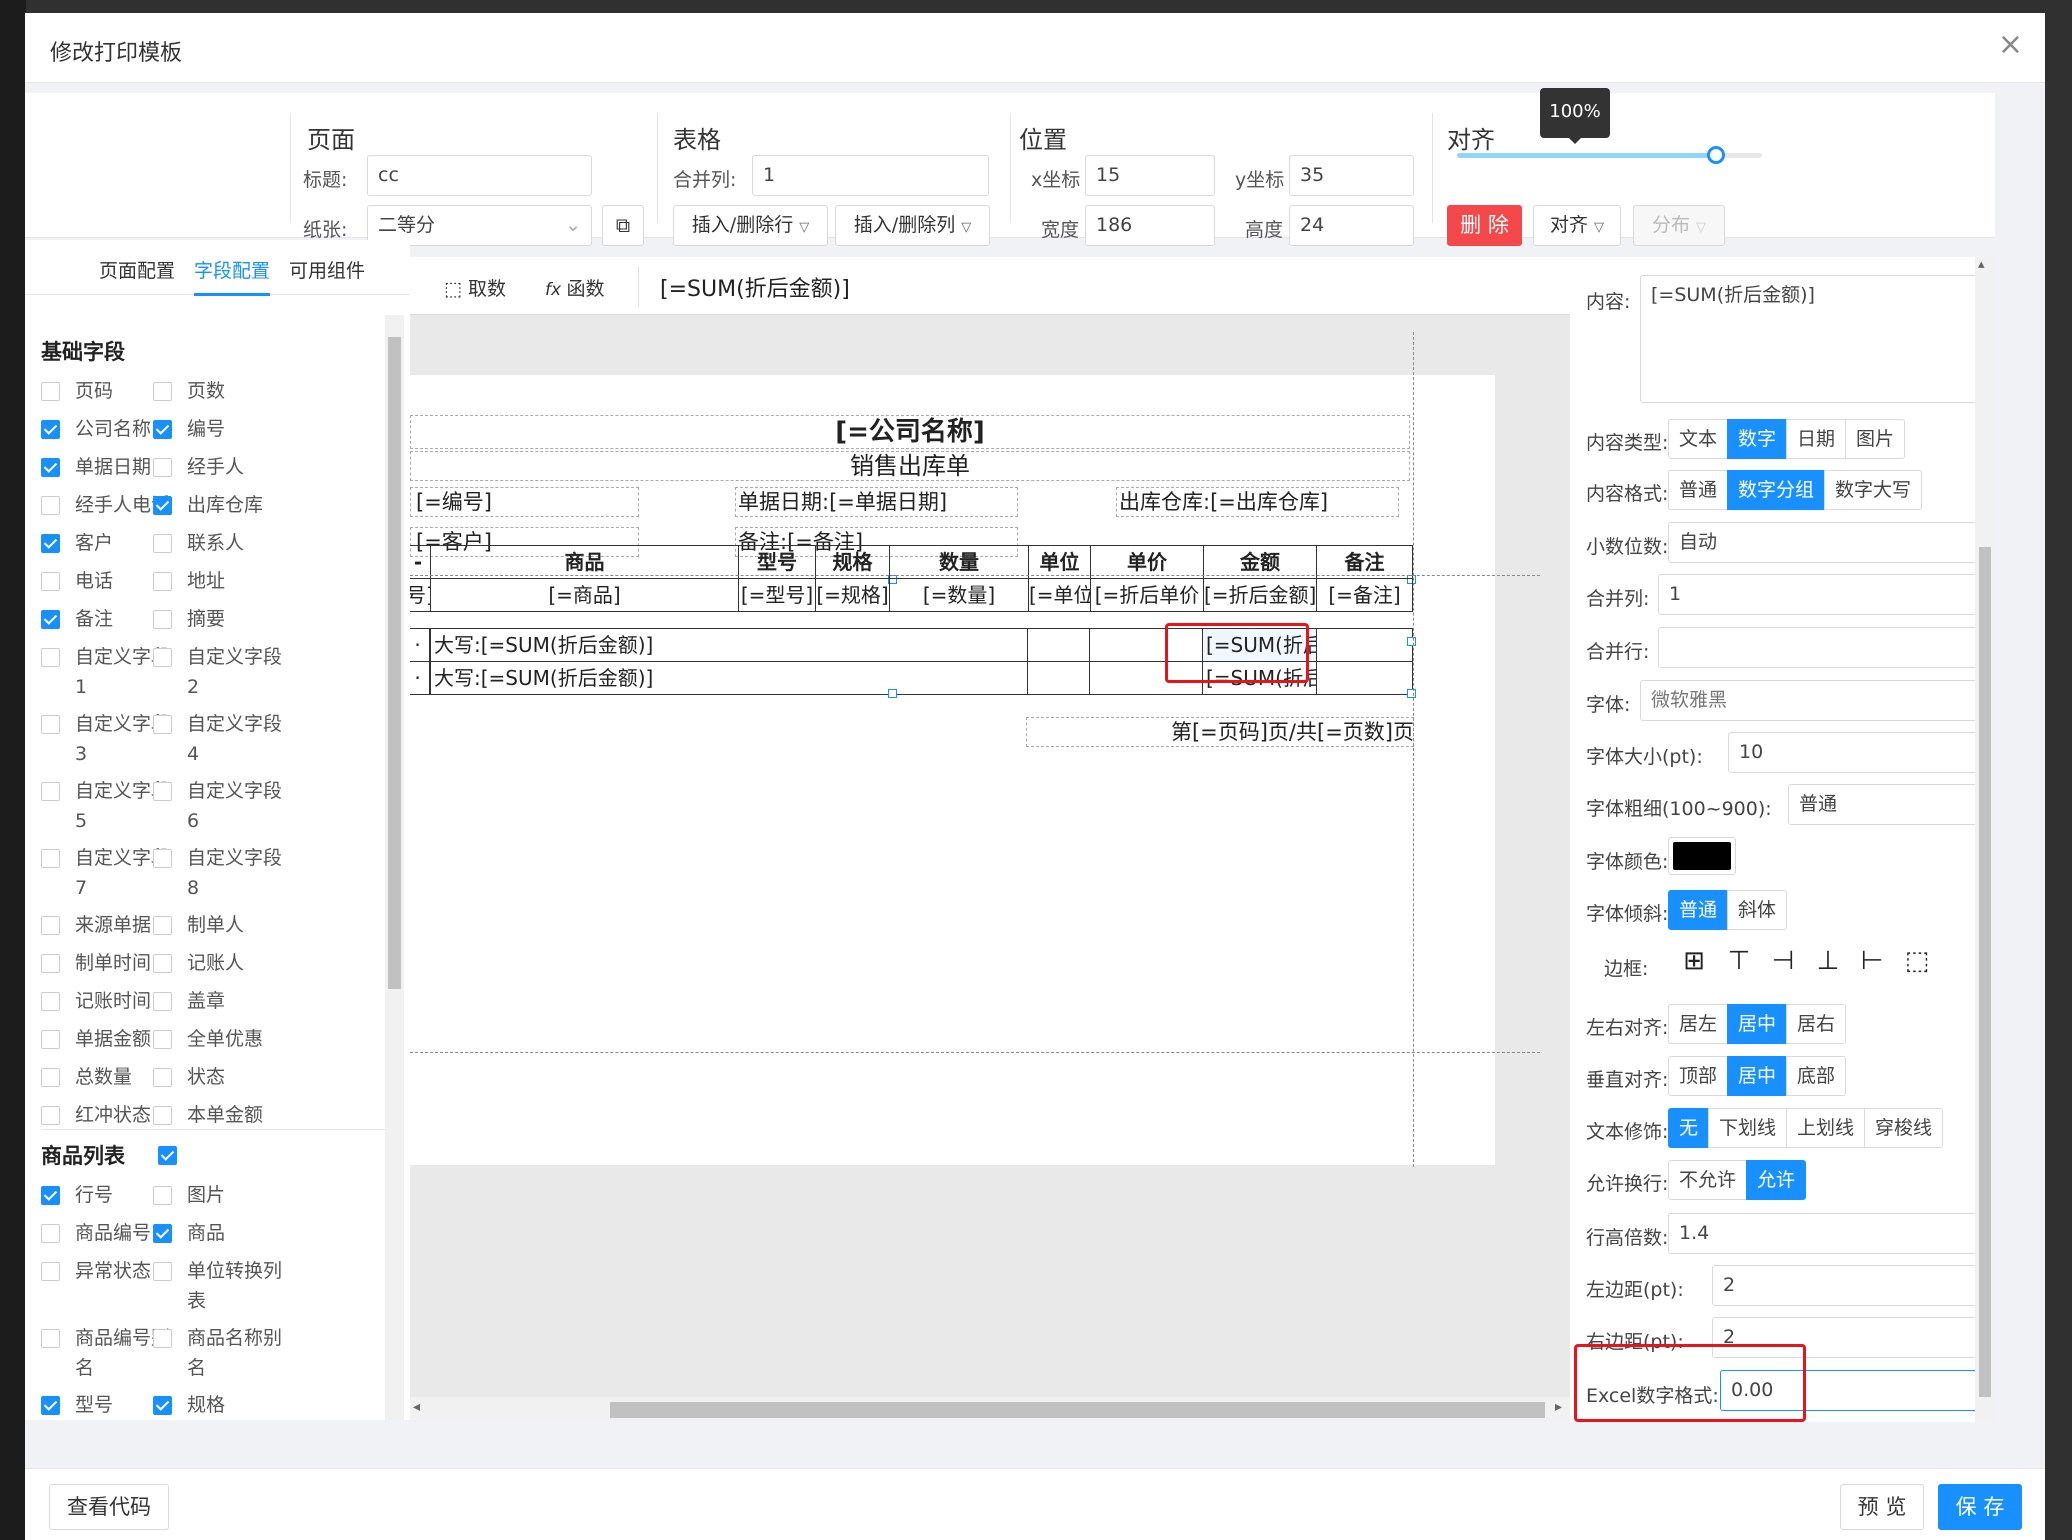 The width and height of the screenshot is (2072, 1540). I want to click on distribute-dropdown-button: 分布 ▽, so click(1679, 225).